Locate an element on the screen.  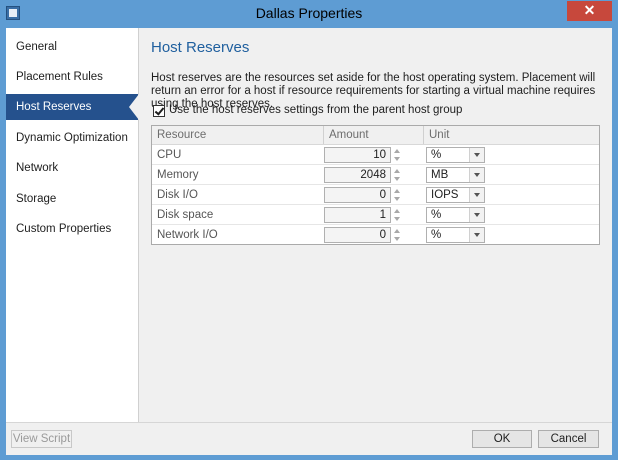
close-icon: ✕ is located at coordinates (589, 10).